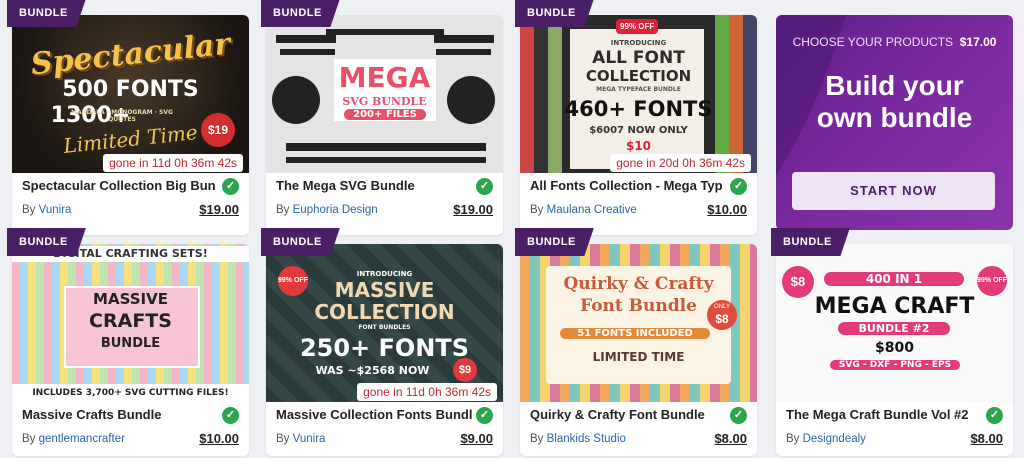 This screenshot has width=1024, height=458. Describe the element at coordinates (638, 89) in the screenshot. I see `thumb-line2b: MEGA TYPEFACE BUNDLE` at that location.